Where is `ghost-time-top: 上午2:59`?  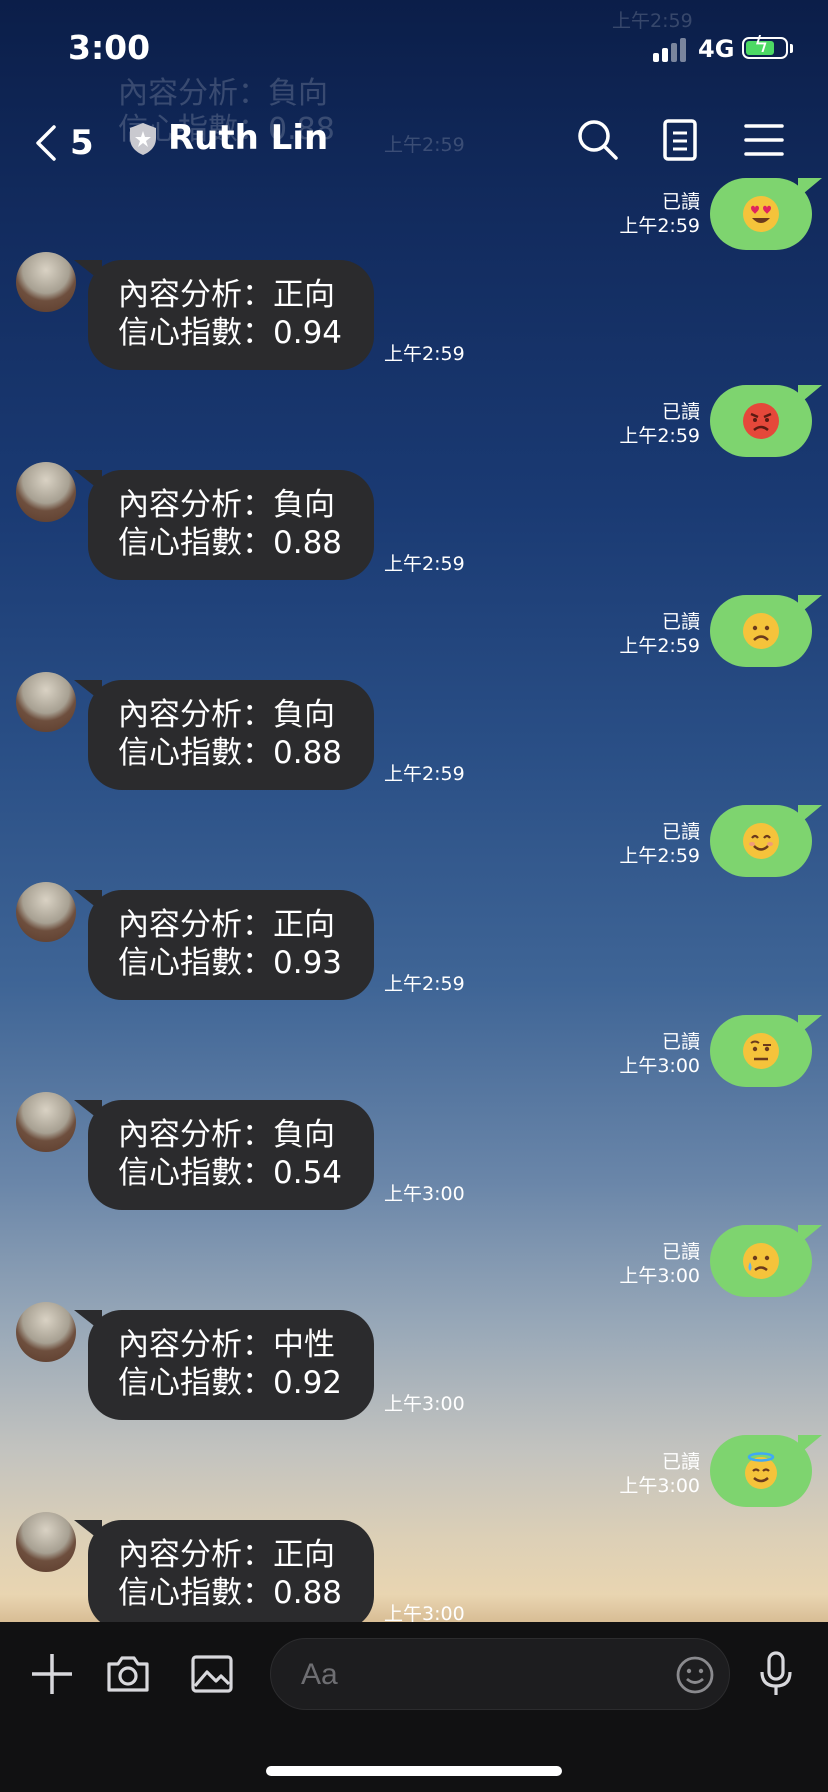
ghost-time-top: 上午2:59 is located at coordinates (652, 21).